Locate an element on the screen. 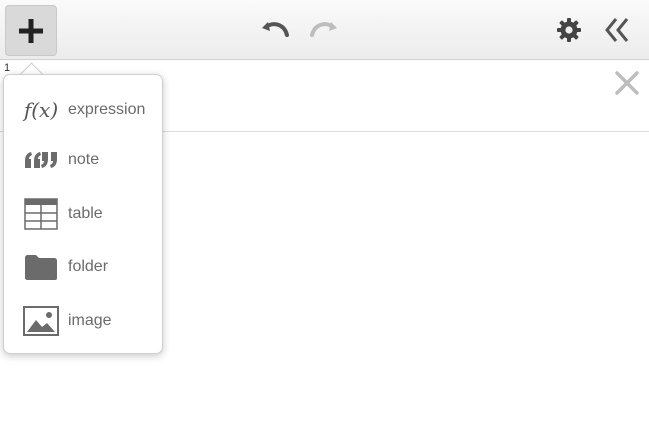 The image size is (649, 422). menu-item-note: note is located at coordinates (83, 160).